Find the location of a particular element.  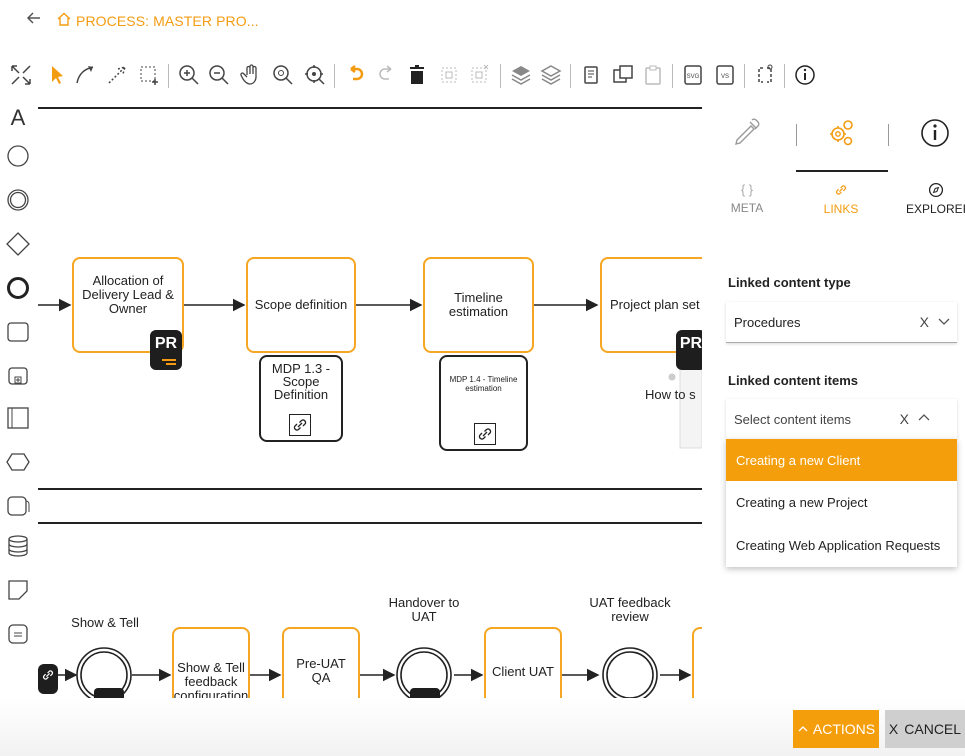

tab-label: LINKS is located at coordinates (841, 209).